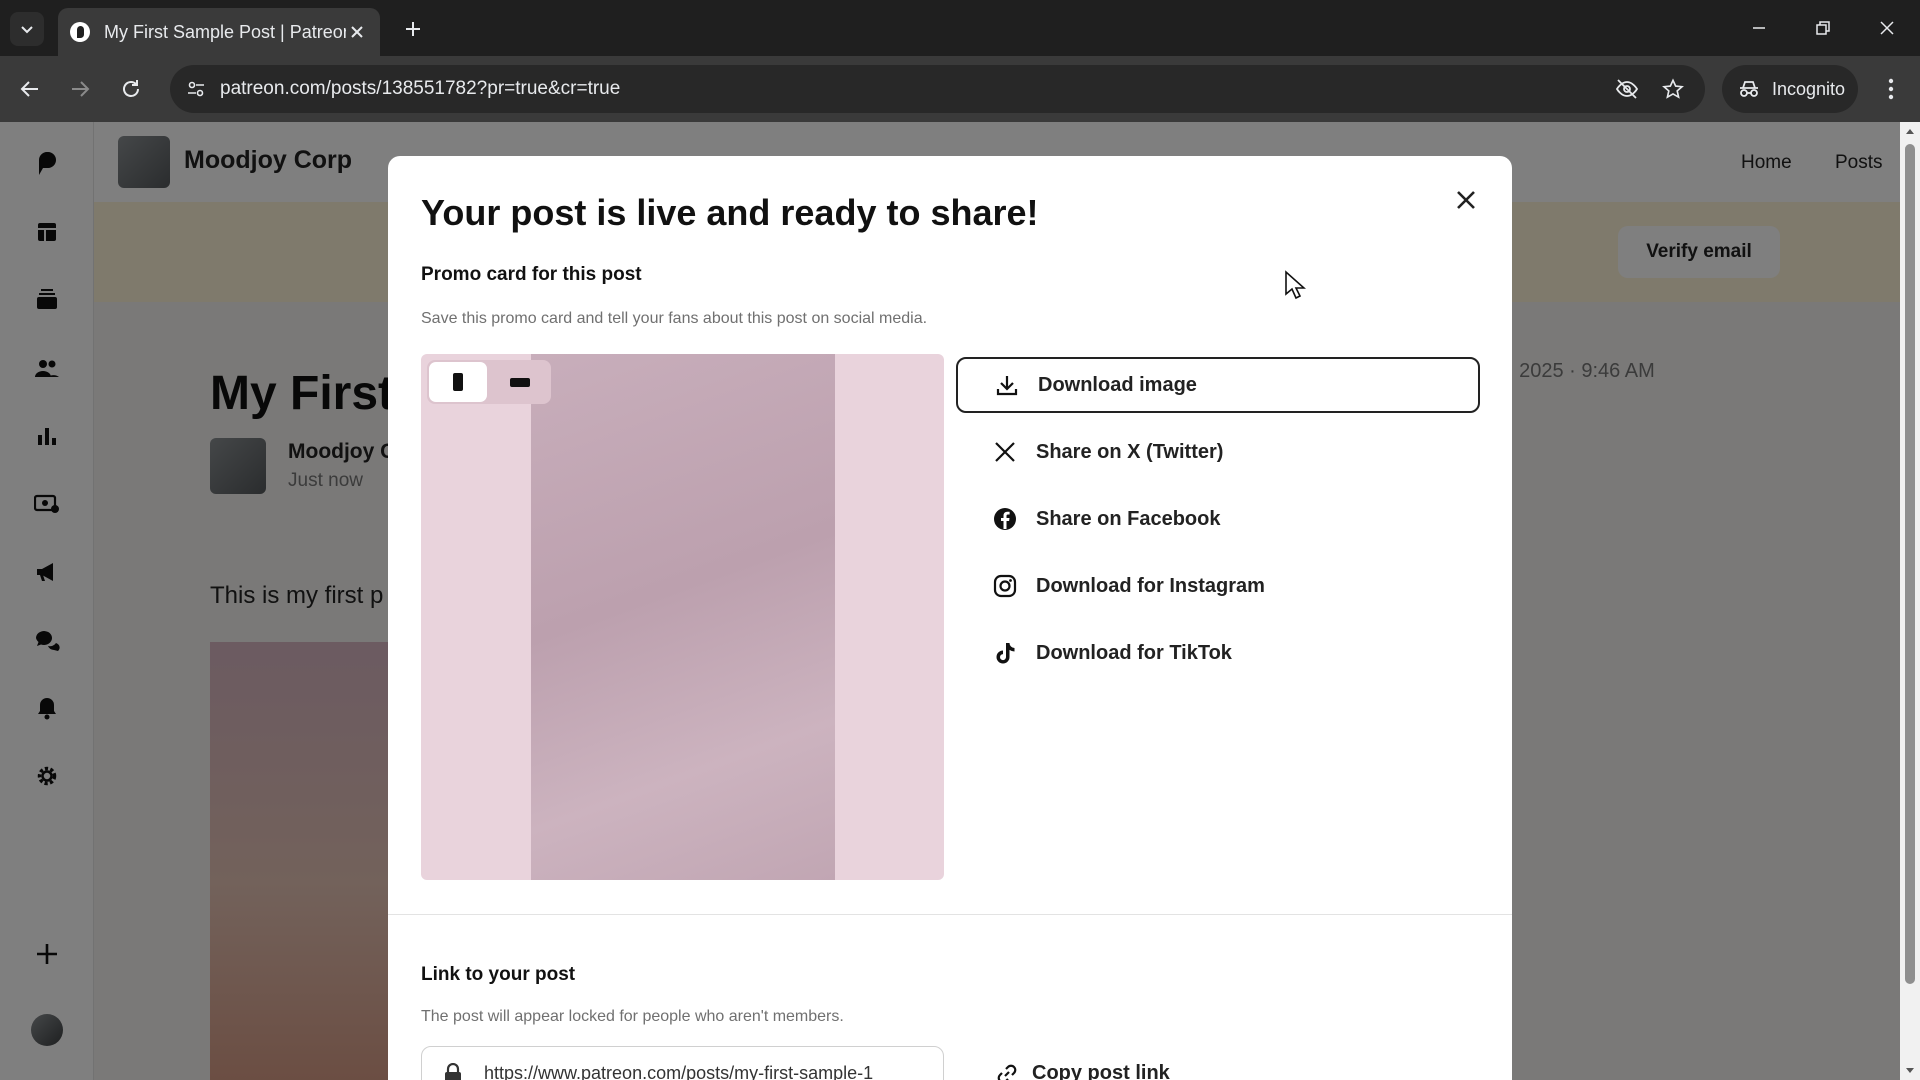 Image resolution: width=1920 pixels, height=1080 pixels. What do you see at coordinates (531, 274) in the screenshot?
I see `promo-card-title: Promo card for this post` at bounding box center [531, 274].